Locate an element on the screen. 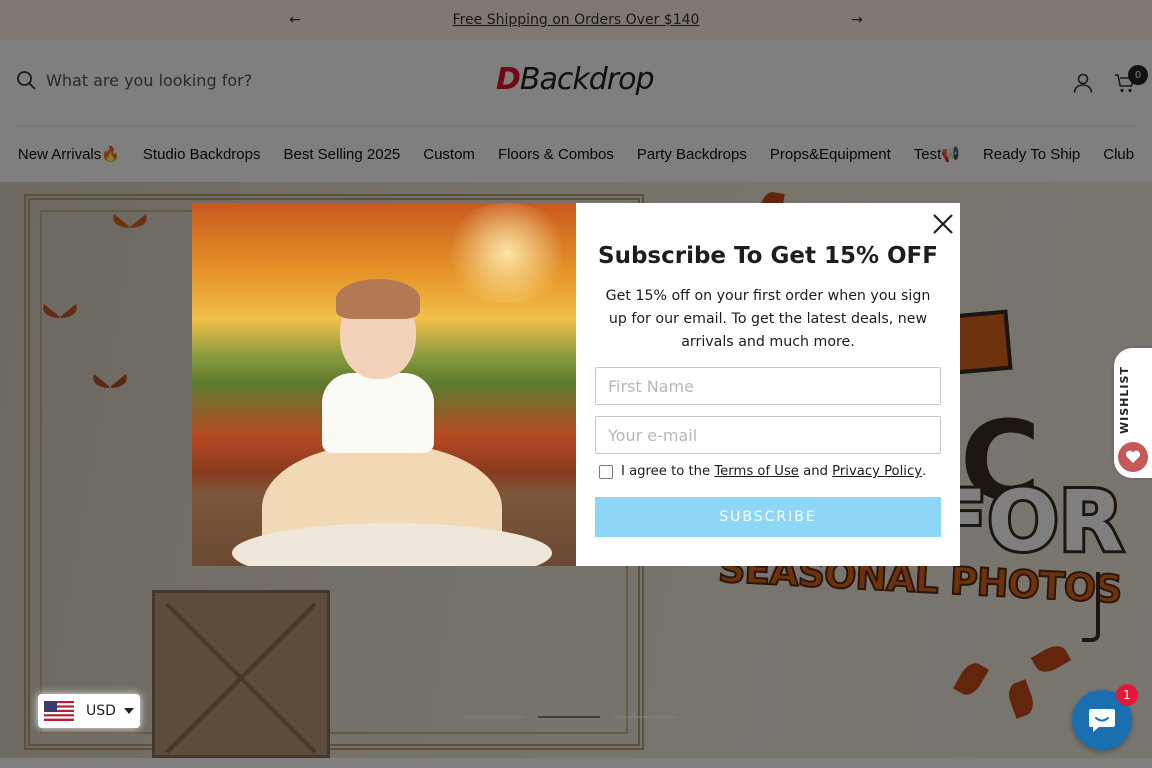 This screenshot has height=768, width=1152. agree-suffix: . is located at coordinates (924, 471).